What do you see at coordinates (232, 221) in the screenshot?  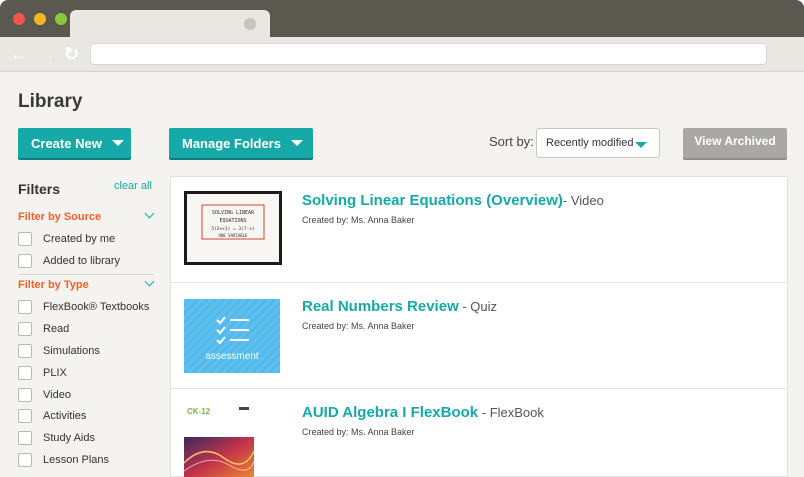 I see `thumb-line: EQUATIONS` at bounding box center [232, 221].